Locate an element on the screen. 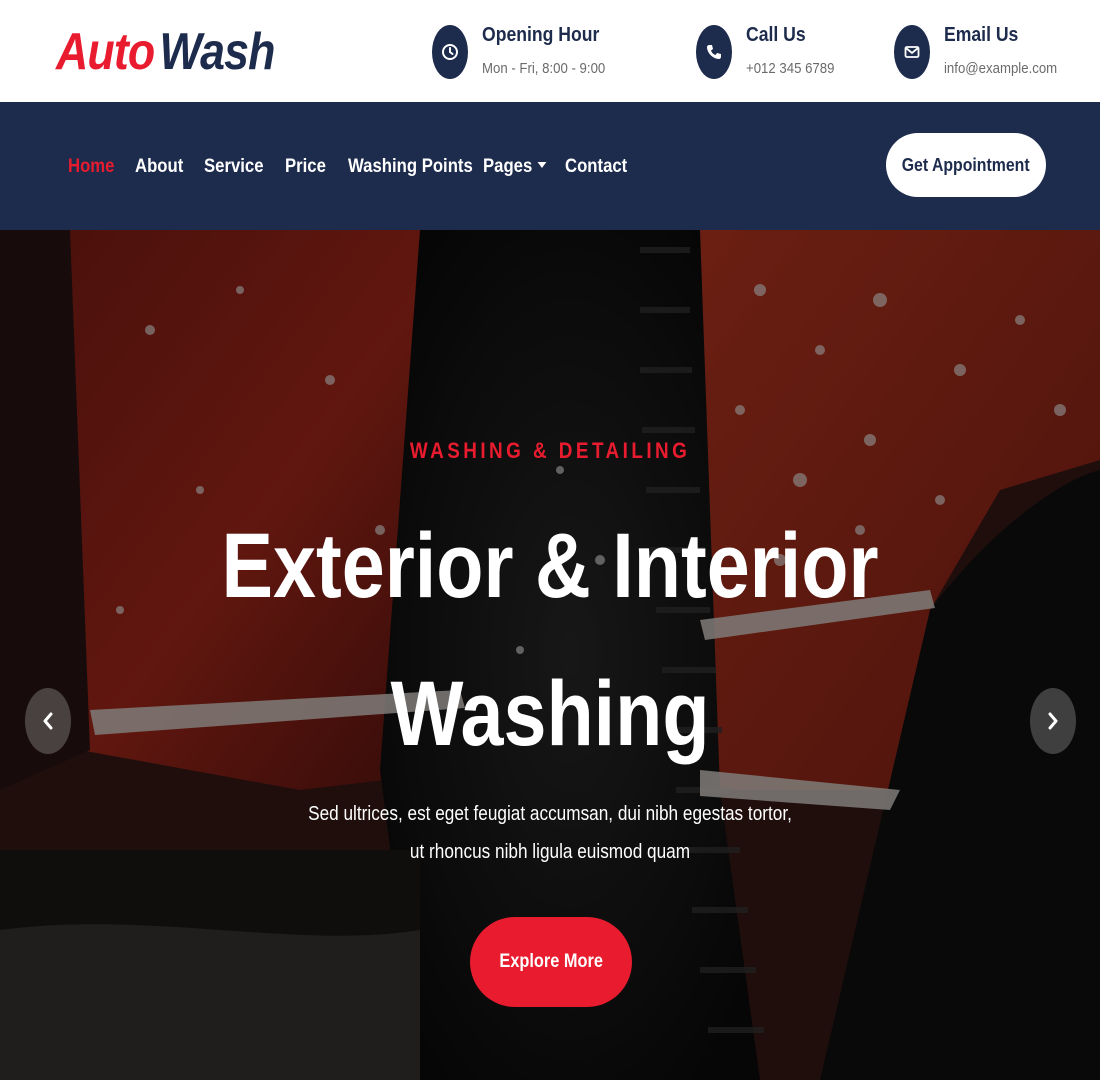  nav-item-pages: Pages is located at coordinates (515, 167).